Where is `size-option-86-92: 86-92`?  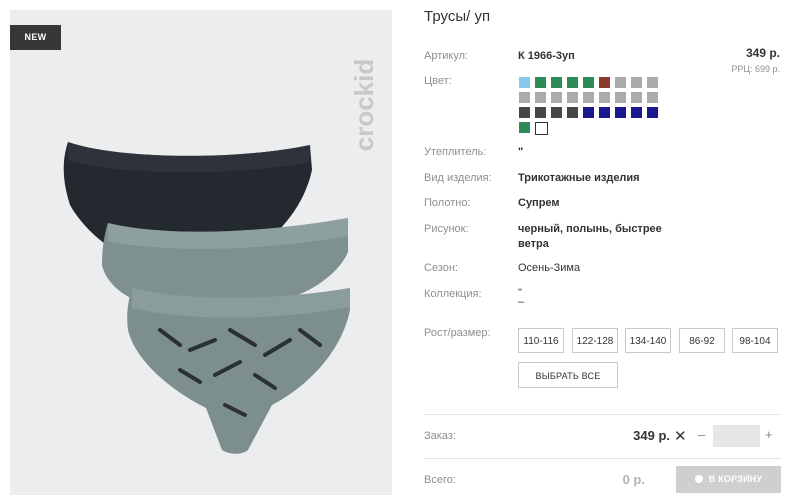
size-option-86-92: 86-92 is located at coordinates (702, 340).